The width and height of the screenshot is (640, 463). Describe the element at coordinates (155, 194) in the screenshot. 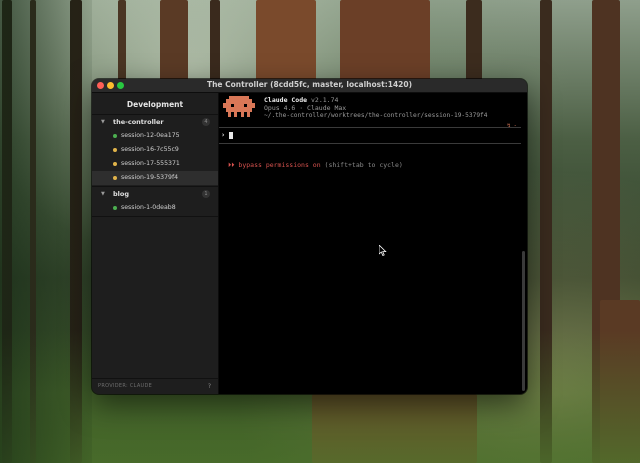

I see `project-blog: ▼ blog 1` at that location.